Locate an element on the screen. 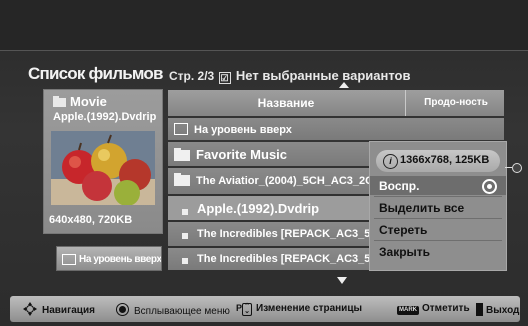 The height and width of the screenshot is (326, 528). radio-selected-icon is located at coordinates (489, 186).